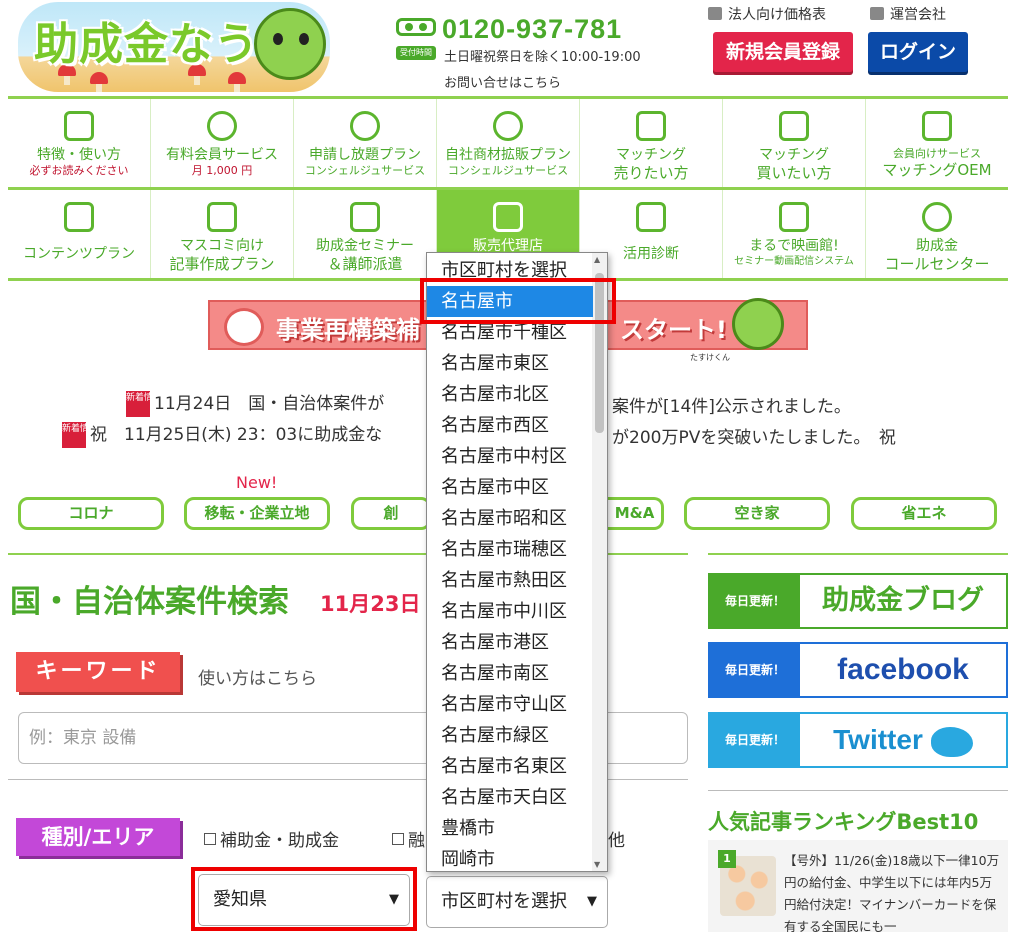 This screenshot has height=932, width=1016. What do you see at coordinates (636, 513) in the screenshot?
I see `category-ma: M&A` at bounding box center [636, 513].